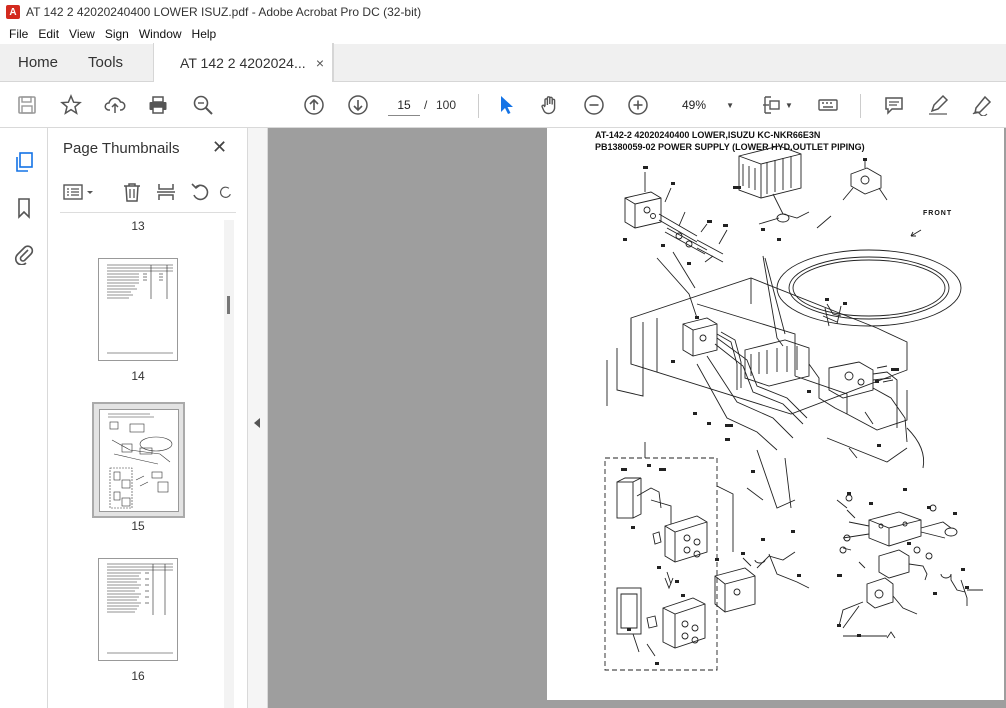 This screenshot has height=708, width=1006. Describe the element at coordinates (138, 226) in the screenshot. I see `thumbnail-page-number: 13` at that location.